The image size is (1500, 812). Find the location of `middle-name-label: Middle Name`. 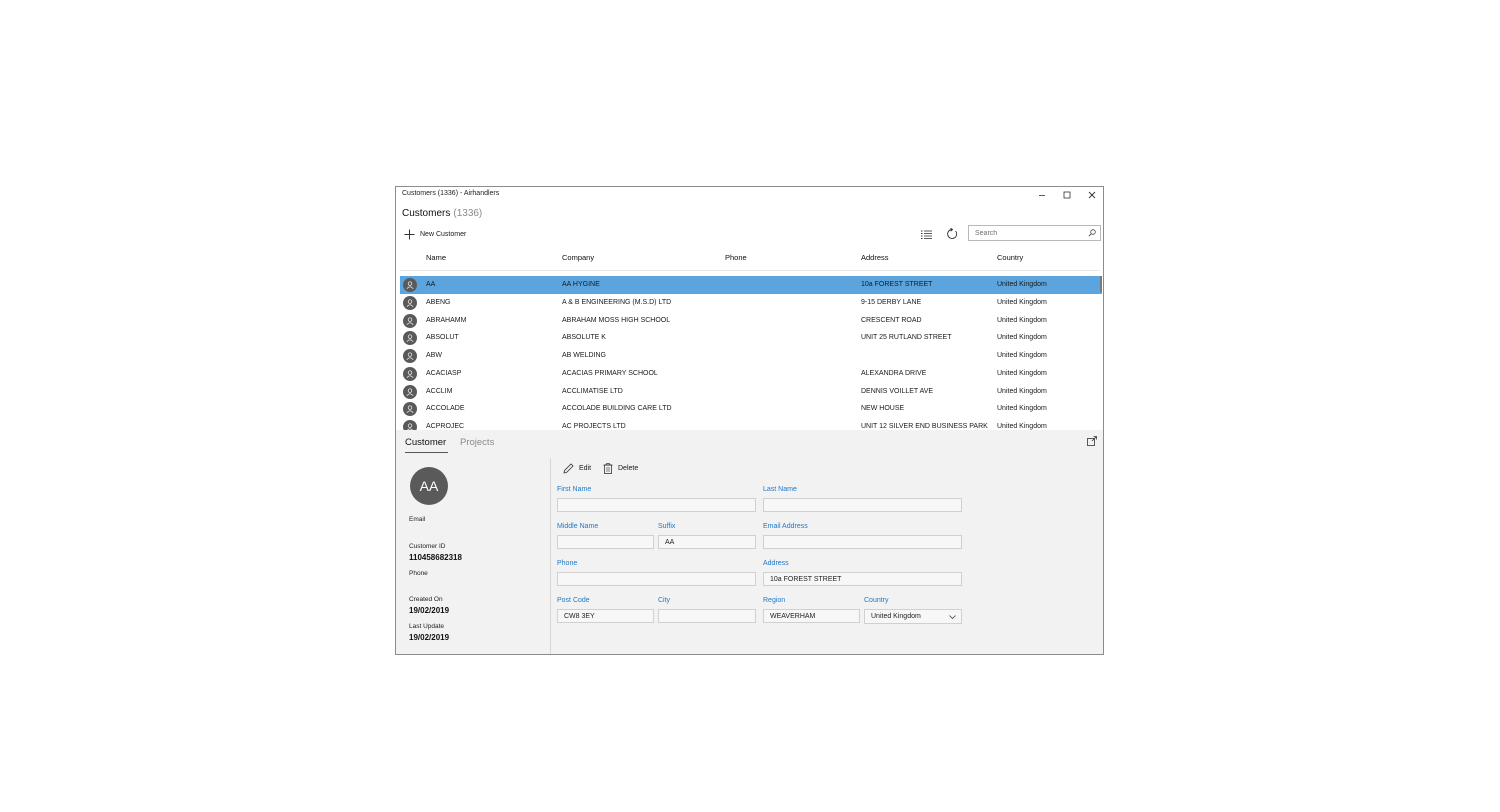

middle-name-label: Middle Name is located at coordinates (578, 526).